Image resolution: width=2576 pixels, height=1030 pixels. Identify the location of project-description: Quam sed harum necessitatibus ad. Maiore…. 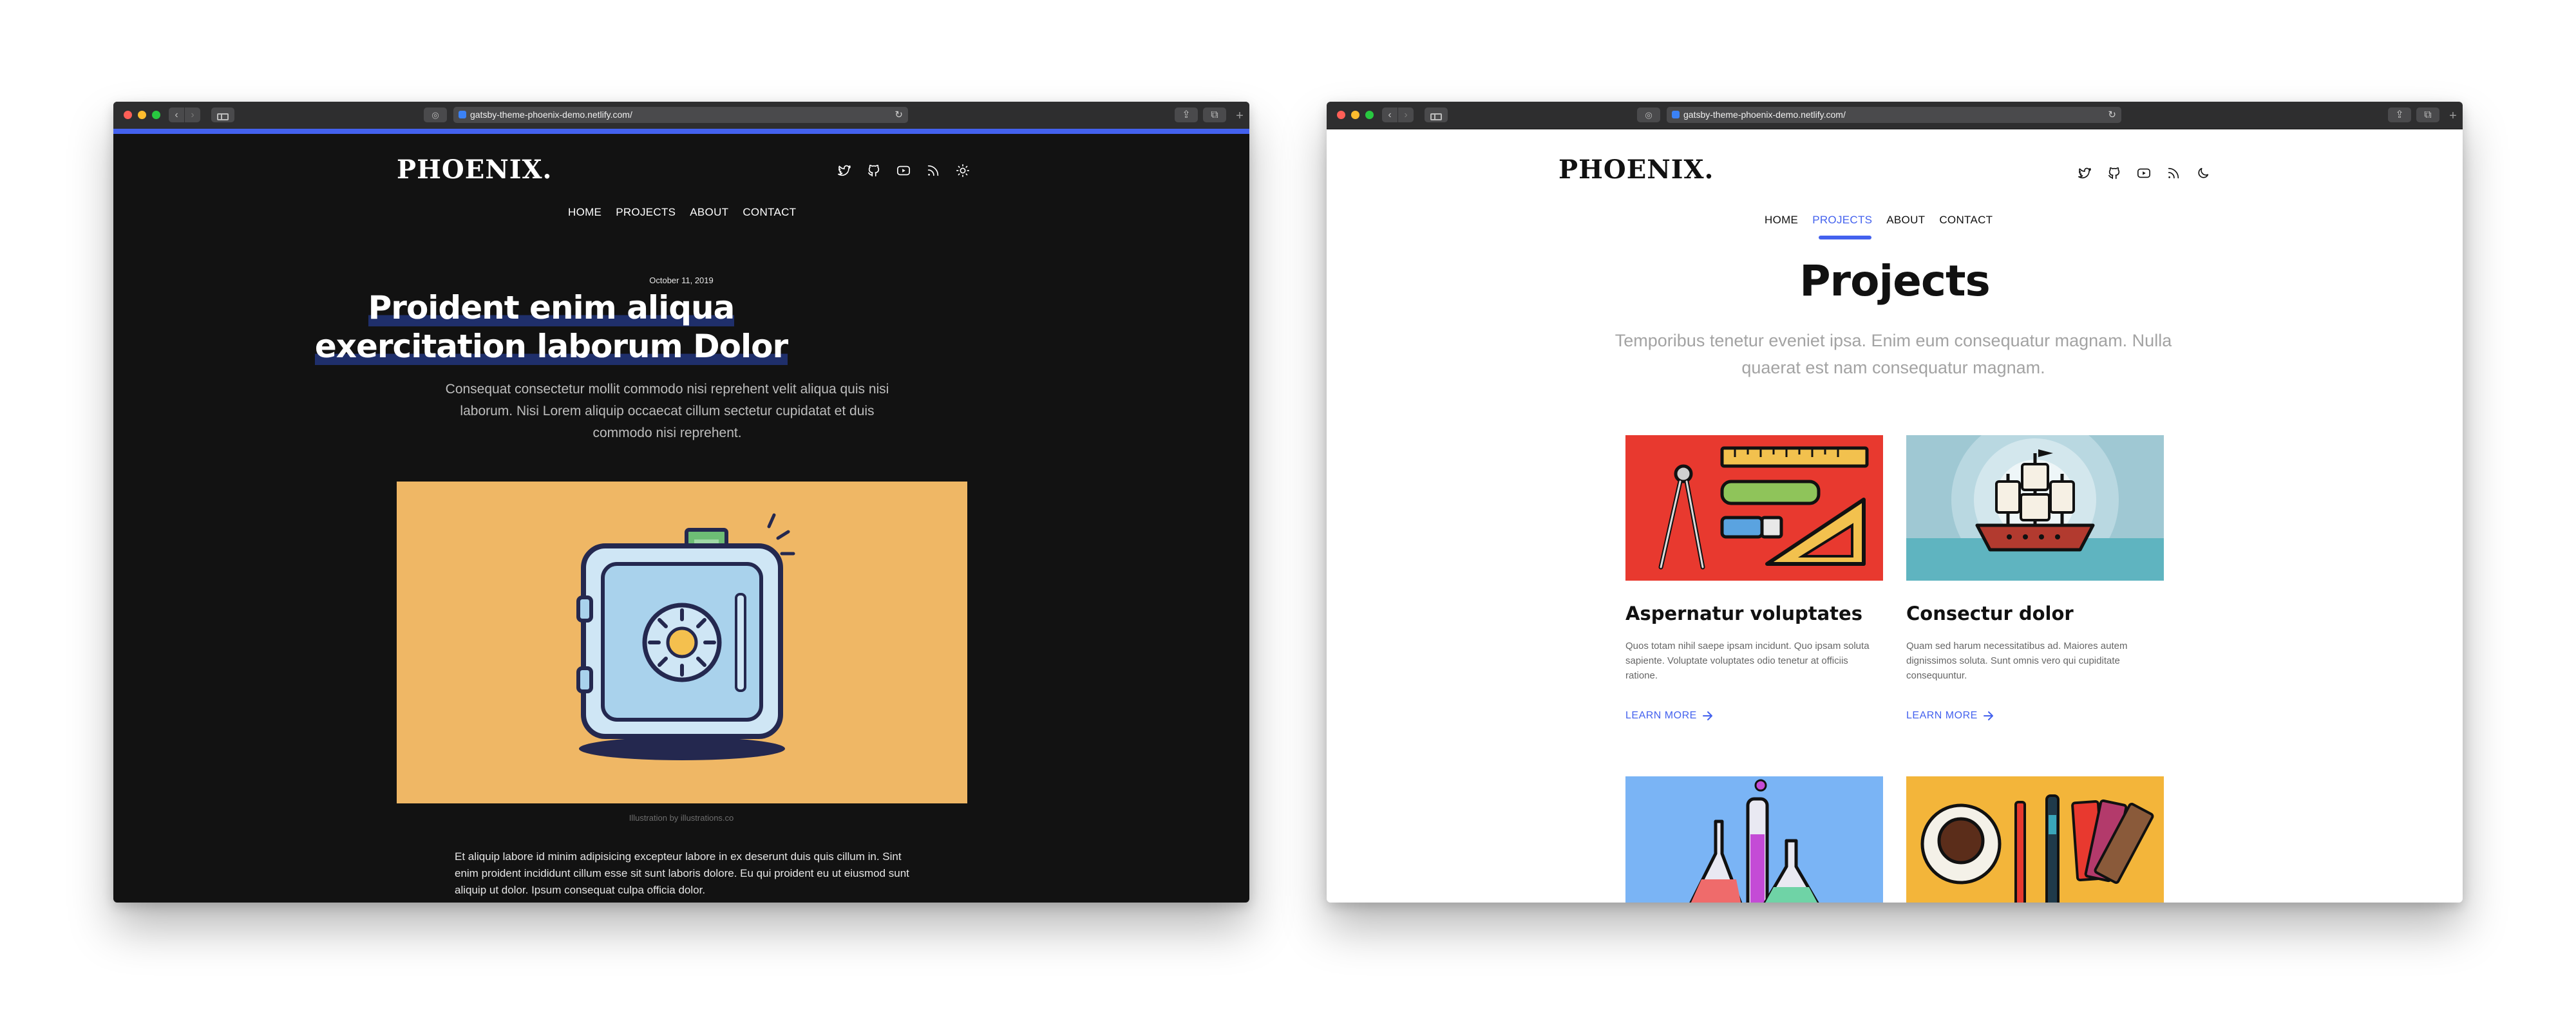
(2017, 661).